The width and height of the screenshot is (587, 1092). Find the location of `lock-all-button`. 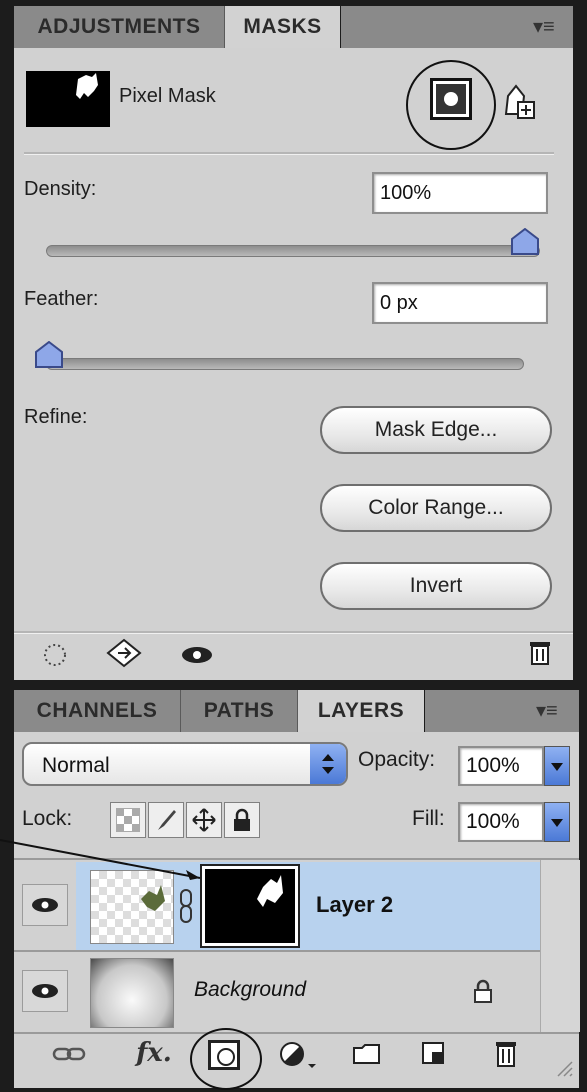

lock-all-button is located at coordinates (242, 820).